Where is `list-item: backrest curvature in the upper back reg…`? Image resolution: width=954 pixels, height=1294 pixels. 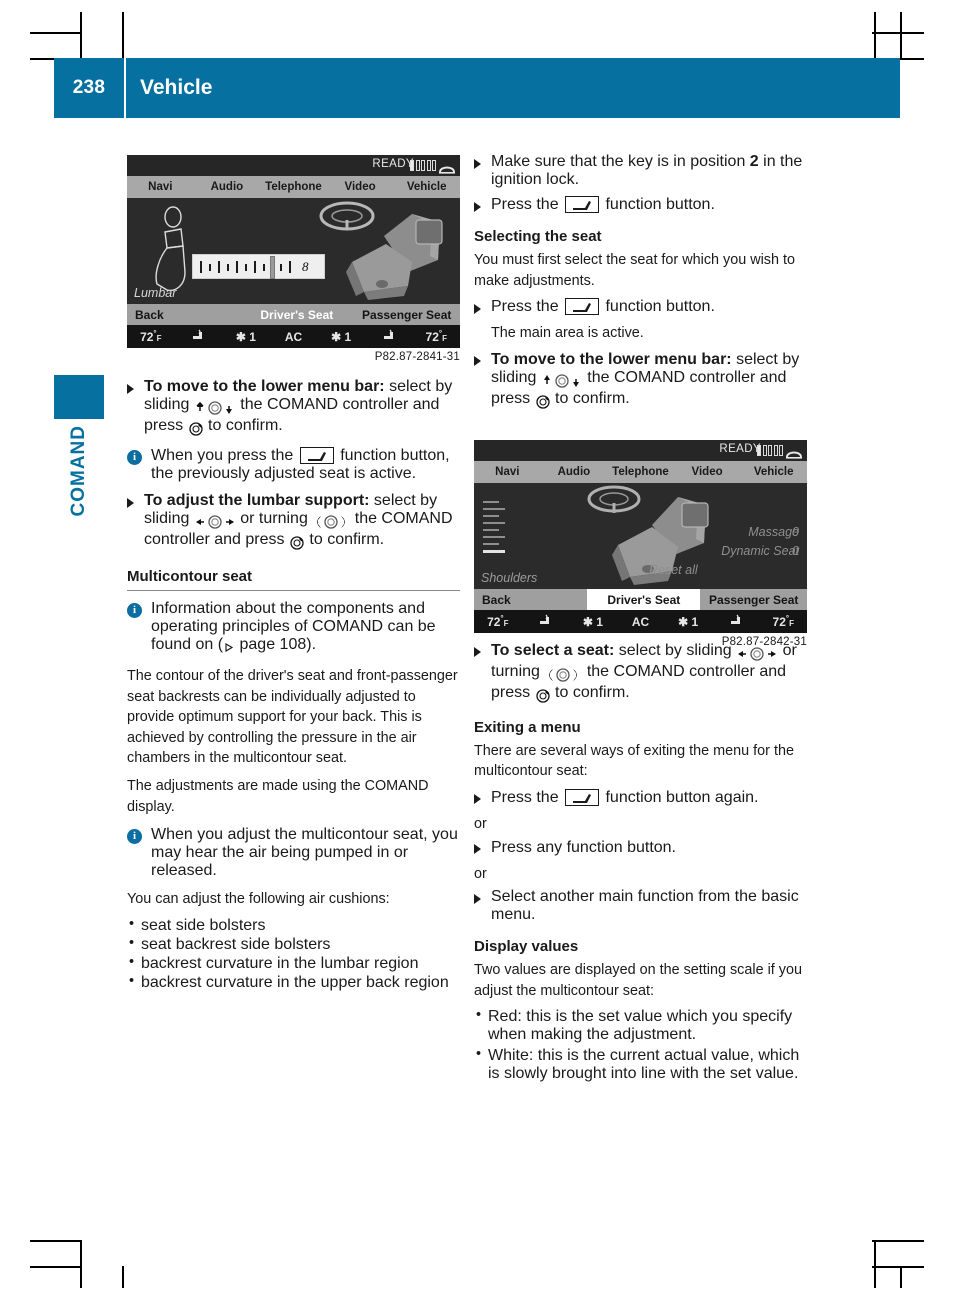
list-item: backrest curvature in the upper back reg… is located at coordinates (293, 982).